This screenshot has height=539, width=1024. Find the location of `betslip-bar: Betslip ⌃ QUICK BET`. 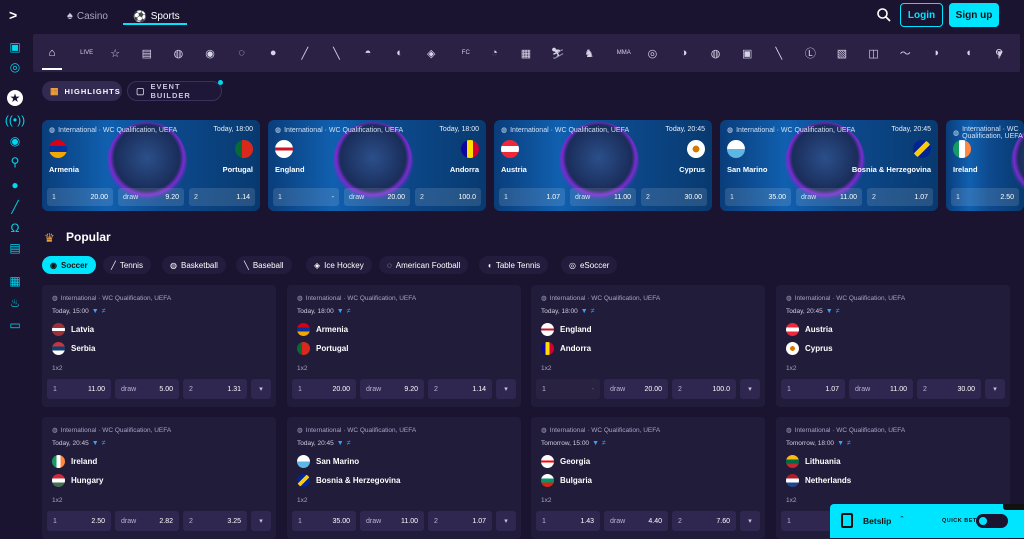

betslip-bar: Betslip ⌃ QUICK BET is located at coordinates (927, 521).